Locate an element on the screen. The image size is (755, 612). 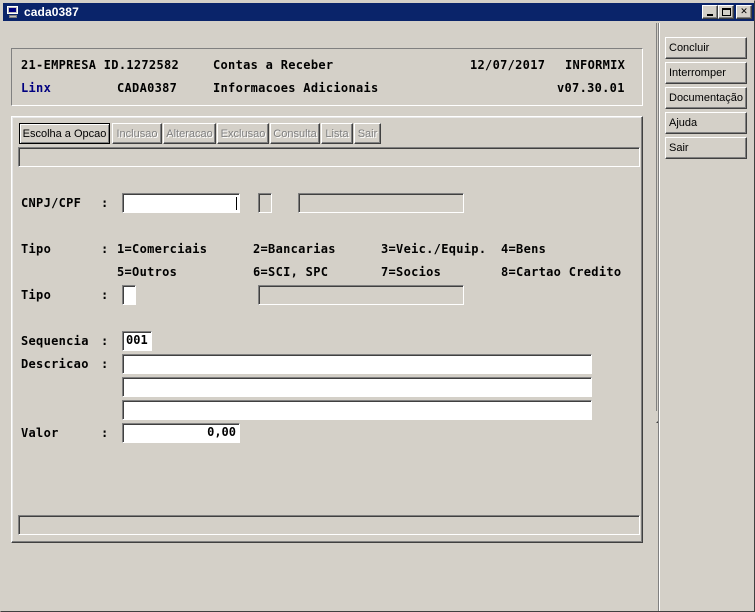
tipo-legend-label: Tipo is located at coordinates (36, 249).